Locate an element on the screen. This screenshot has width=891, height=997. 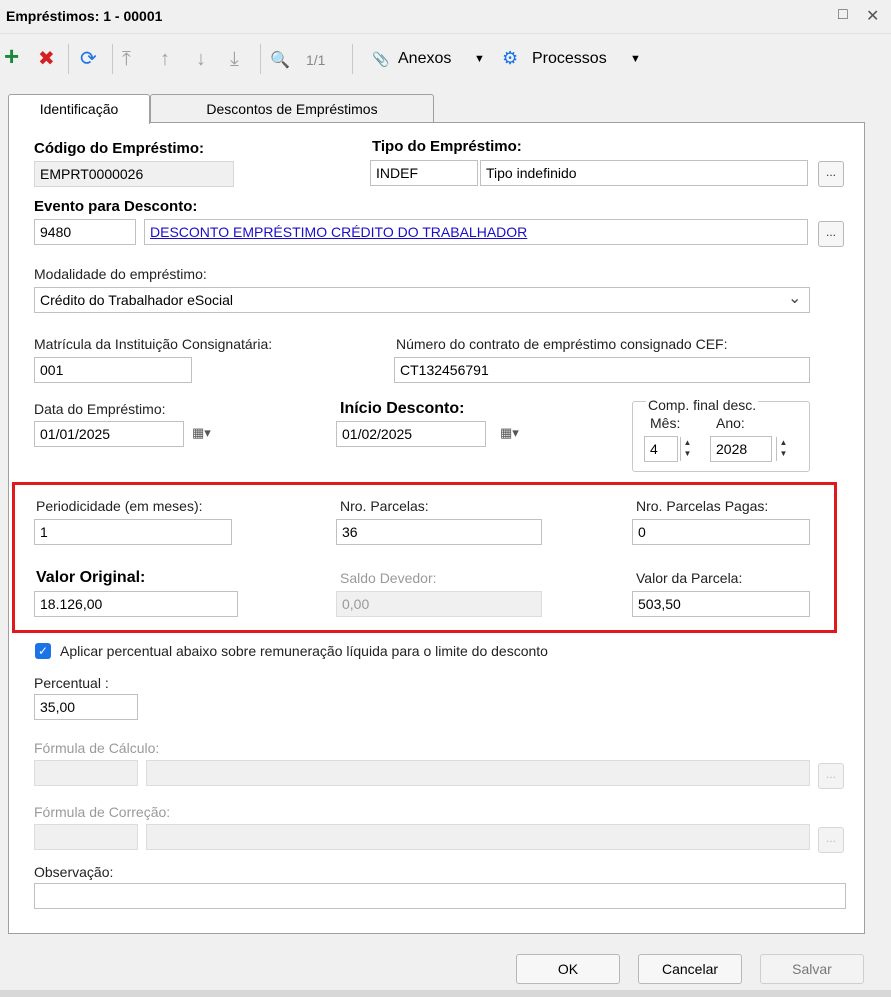
periodicity-label: Periodicidade (em meses): is located at coordinates (119, 506).